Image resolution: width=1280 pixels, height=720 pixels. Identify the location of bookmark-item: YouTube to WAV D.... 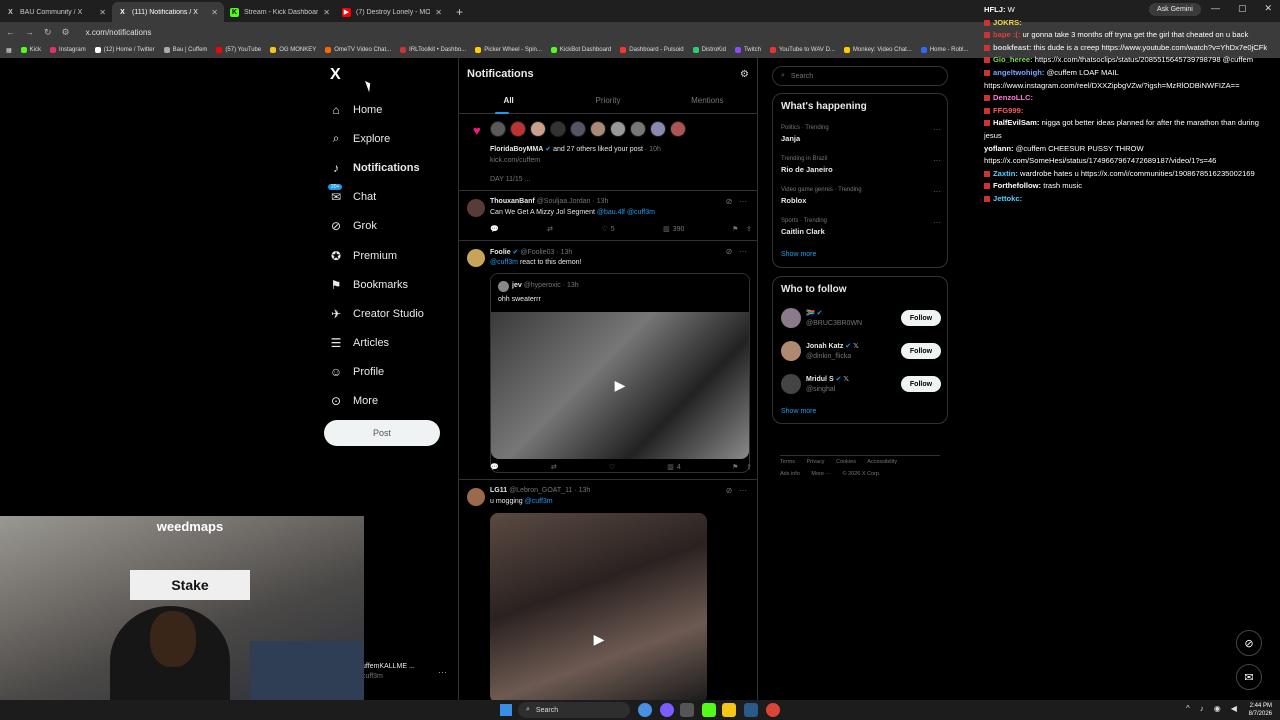
(802, 50).